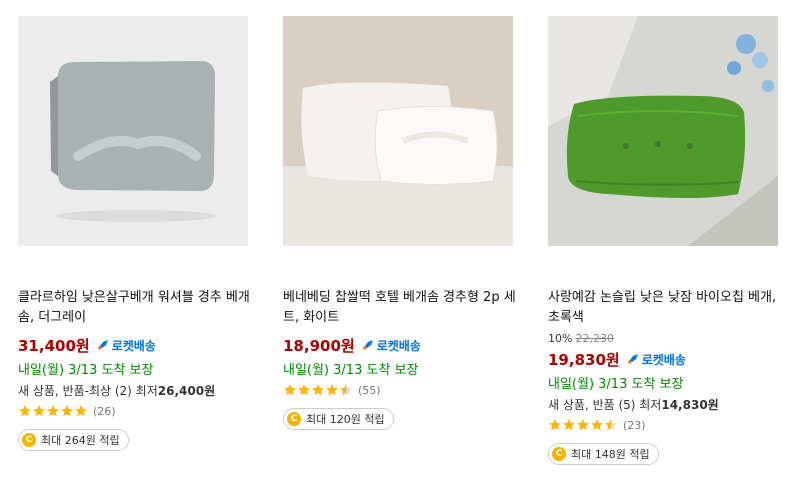 The width and height of the screenshot is (795, 484). I want to click on other-offers-label: 새 상품, 반품 (5) 최저, so click(605, 405).